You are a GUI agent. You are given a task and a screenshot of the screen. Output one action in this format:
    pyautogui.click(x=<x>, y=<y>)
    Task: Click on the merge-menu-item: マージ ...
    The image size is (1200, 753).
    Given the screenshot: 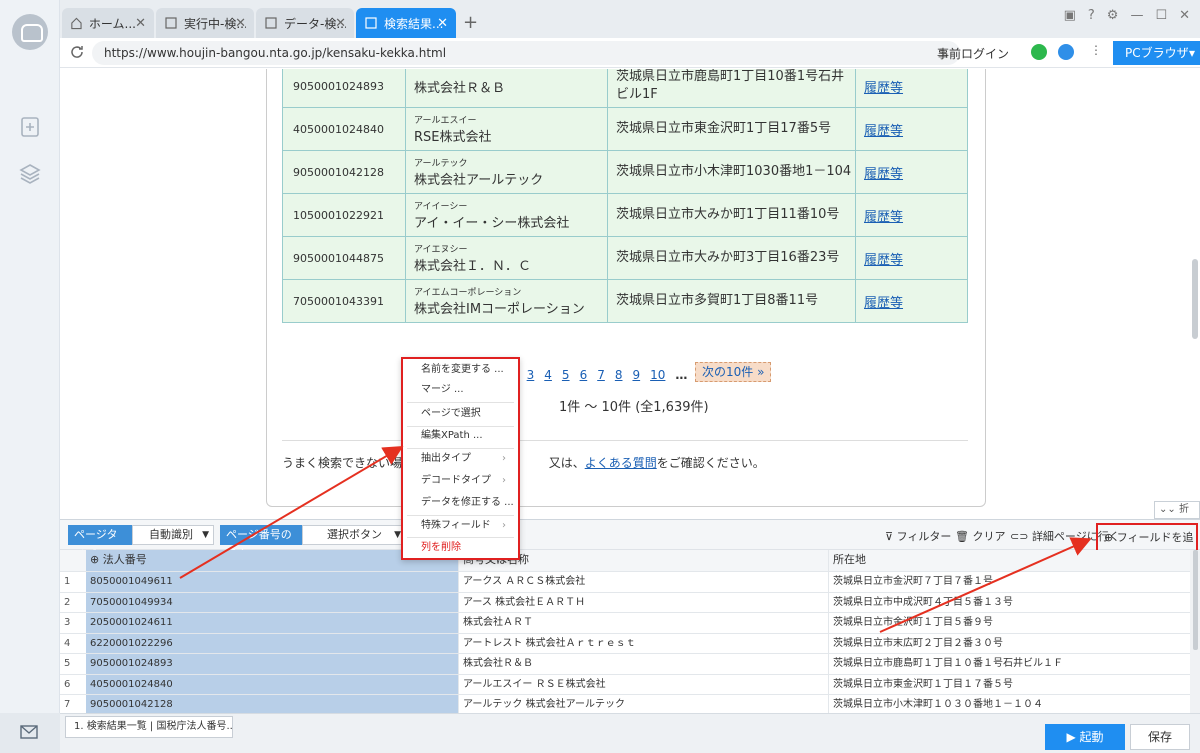 What is the action you would take?
    pyautogui.click(x=460, y=390)
    